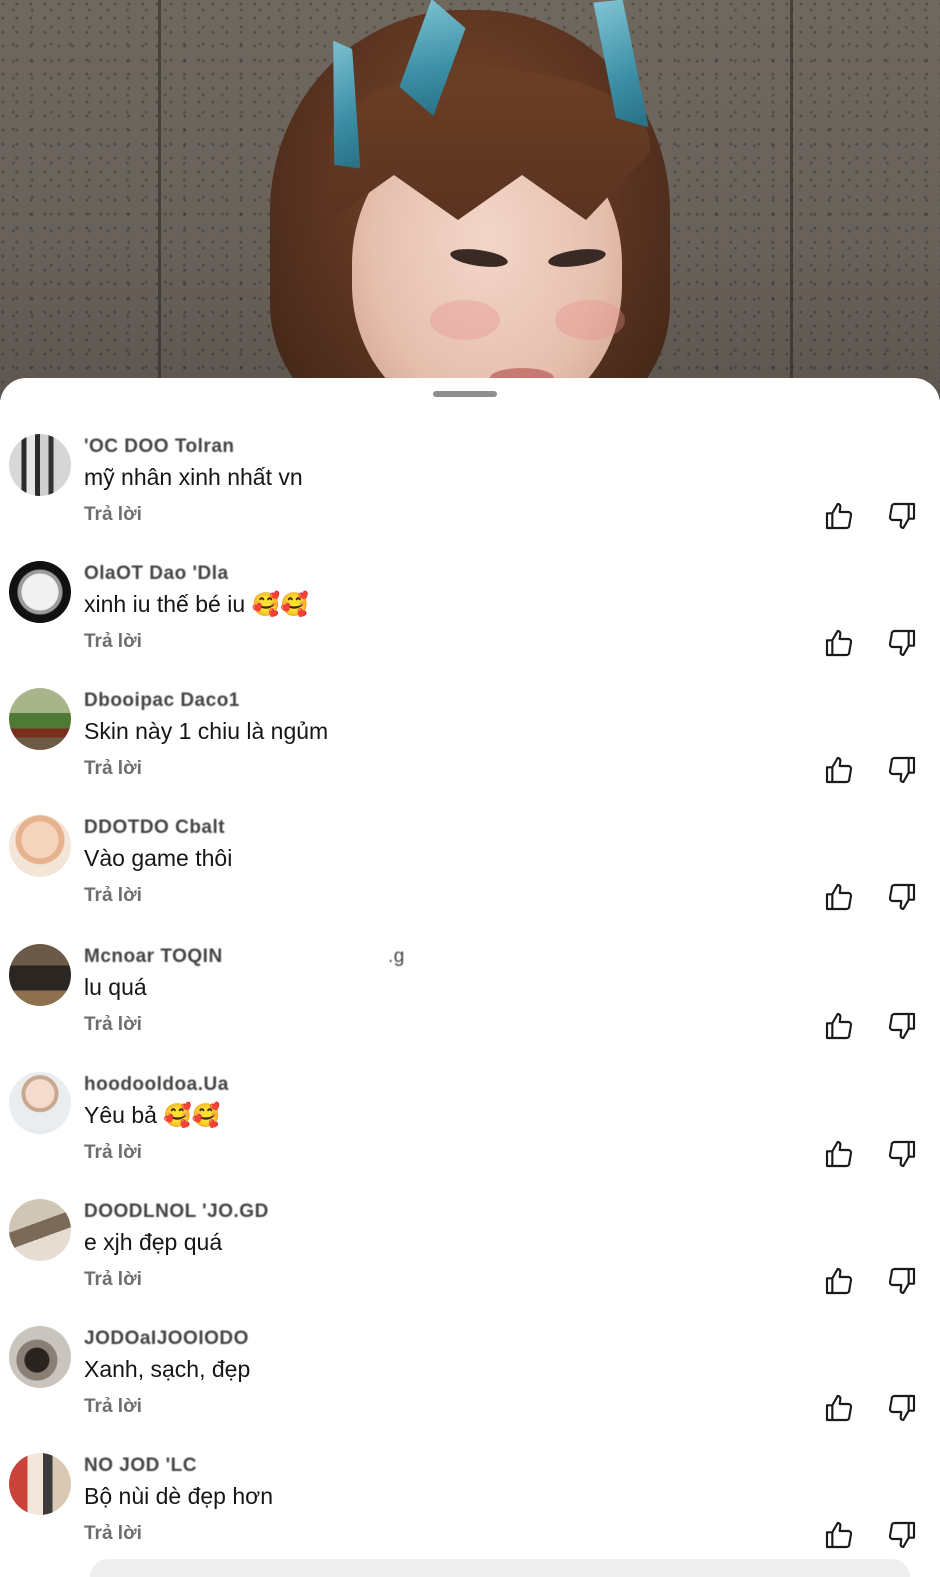 Image resolution: width=940 pixels, height=1577 pixels. I want to click on comment-text: mỹ nhân xinh nhất vn, so click(193, 477).